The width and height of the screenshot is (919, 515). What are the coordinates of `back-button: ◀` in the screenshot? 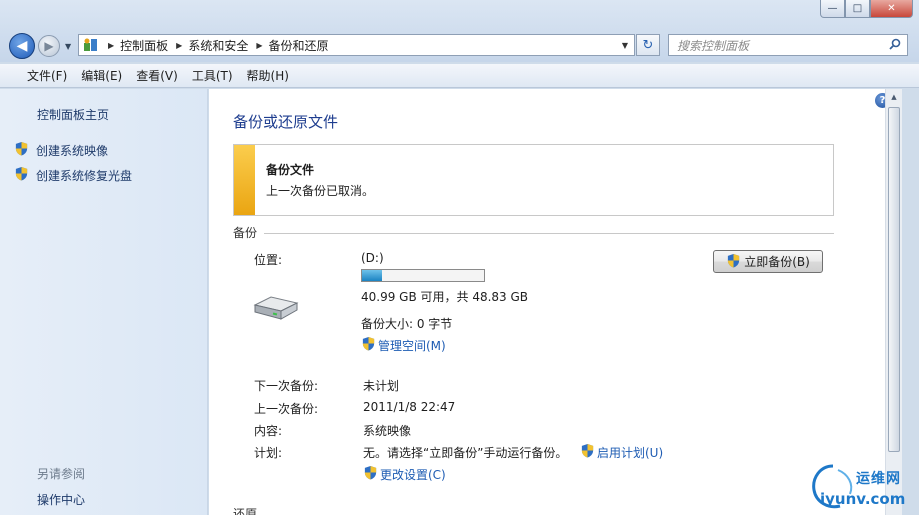 It's located at (22, 46).